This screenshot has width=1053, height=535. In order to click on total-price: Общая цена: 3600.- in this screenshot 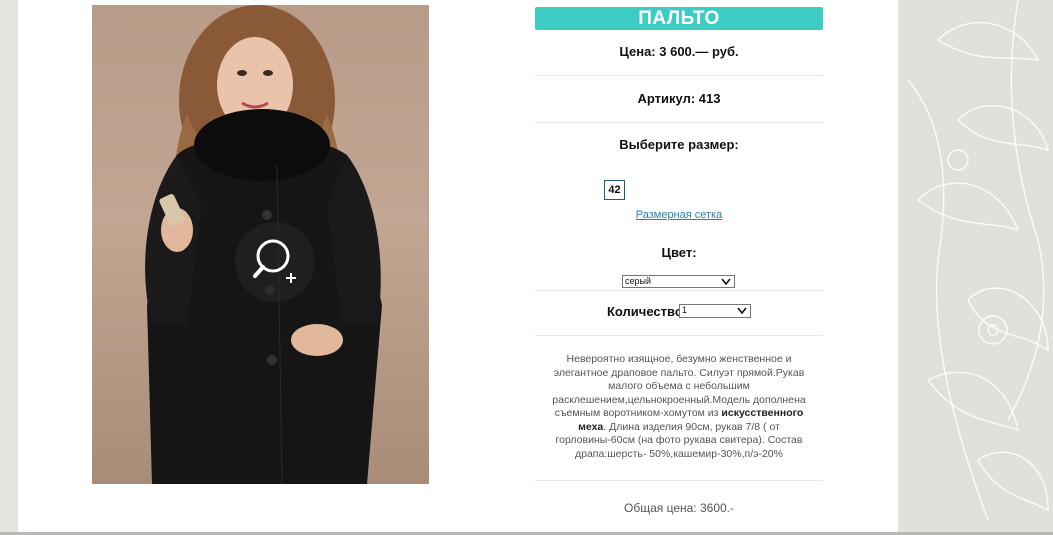, I will do `click(679, 508)`.